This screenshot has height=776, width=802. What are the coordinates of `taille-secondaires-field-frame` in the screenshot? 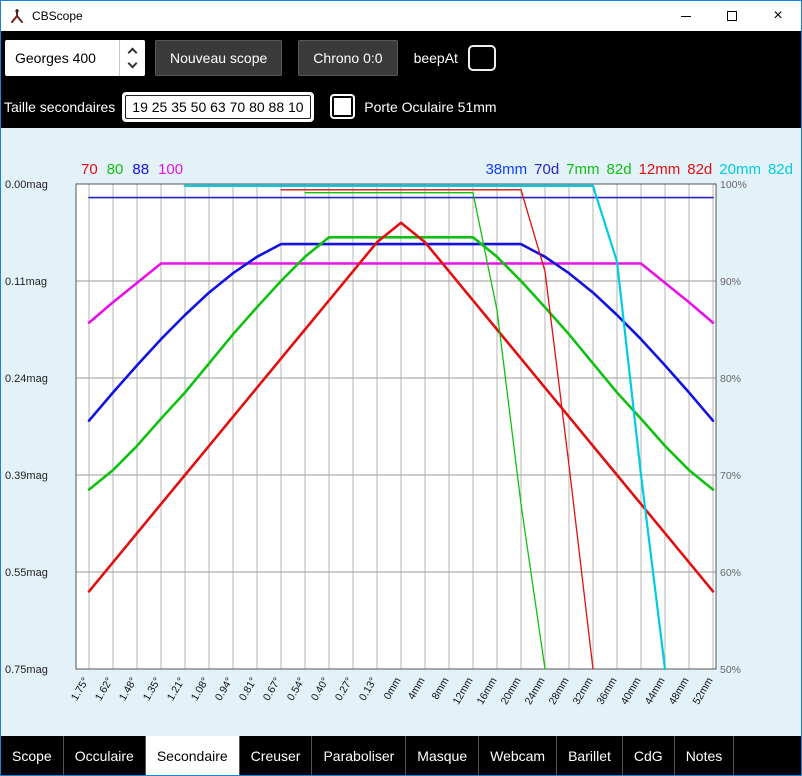 It's located at (218, 106).